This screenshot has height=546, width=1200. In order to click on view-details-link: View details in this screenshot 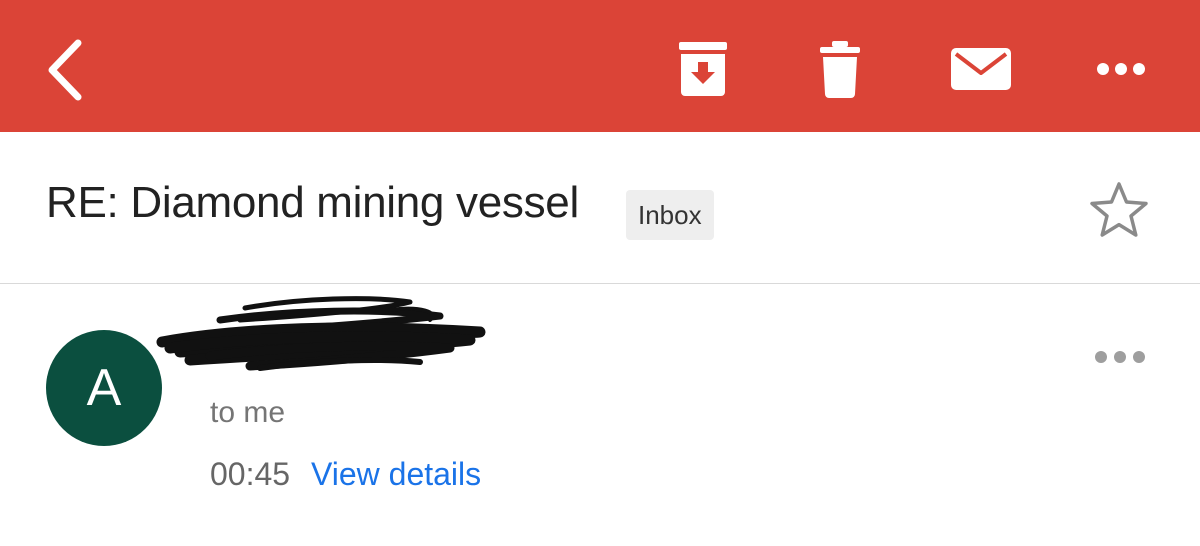, I will do `click(396, 474)`.